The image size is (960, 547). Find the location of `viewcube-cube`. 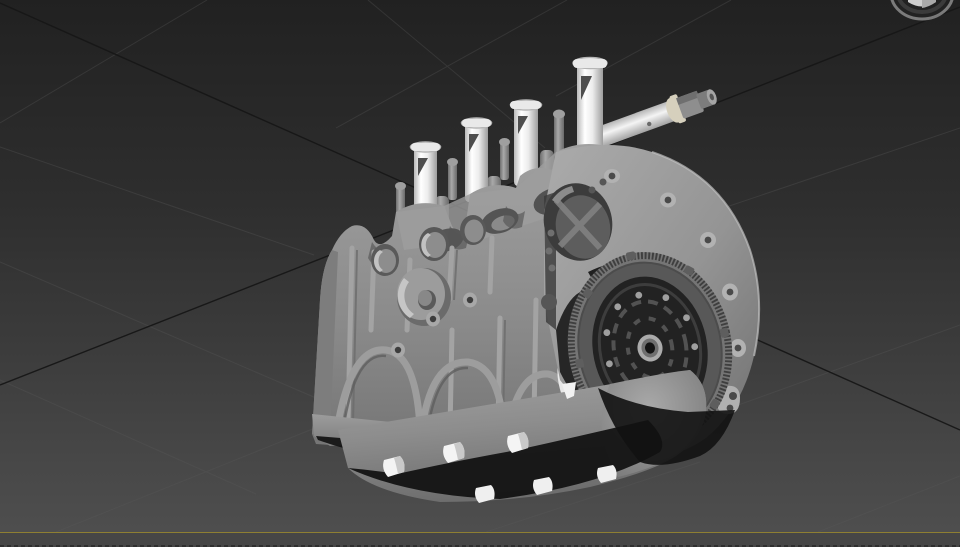

viewcube-cube is located at coordinates (922, 4).